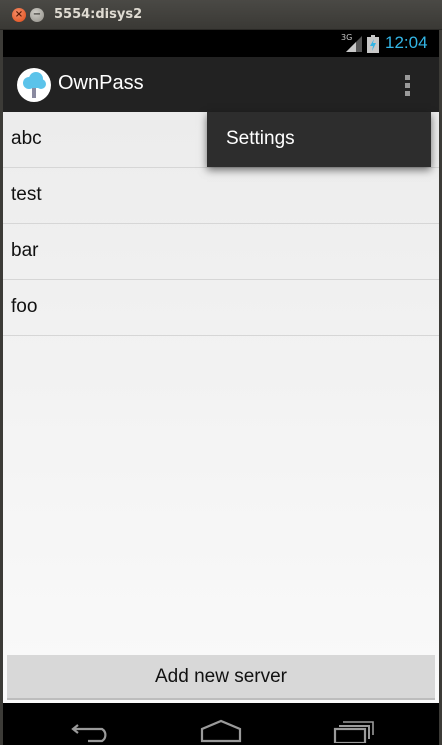  I want to click on home-icon, so click(221, 730).